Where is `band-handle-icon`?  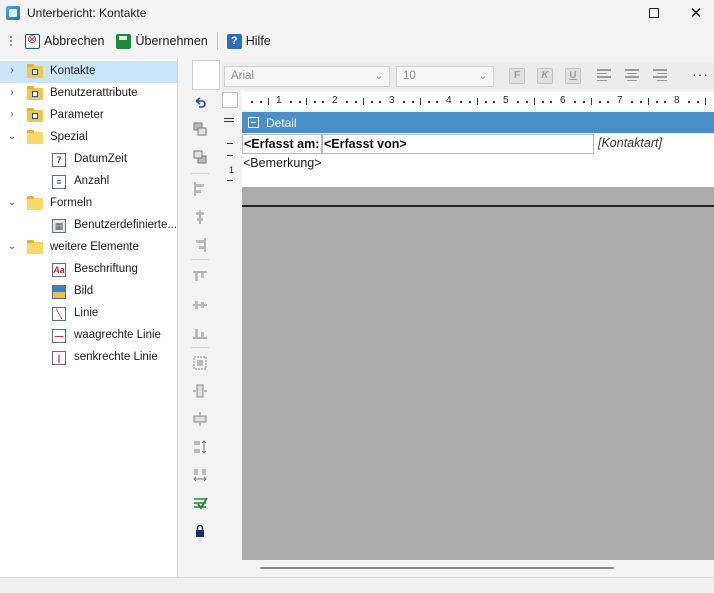
band-handle-icon is located at coordinates (229, 118).